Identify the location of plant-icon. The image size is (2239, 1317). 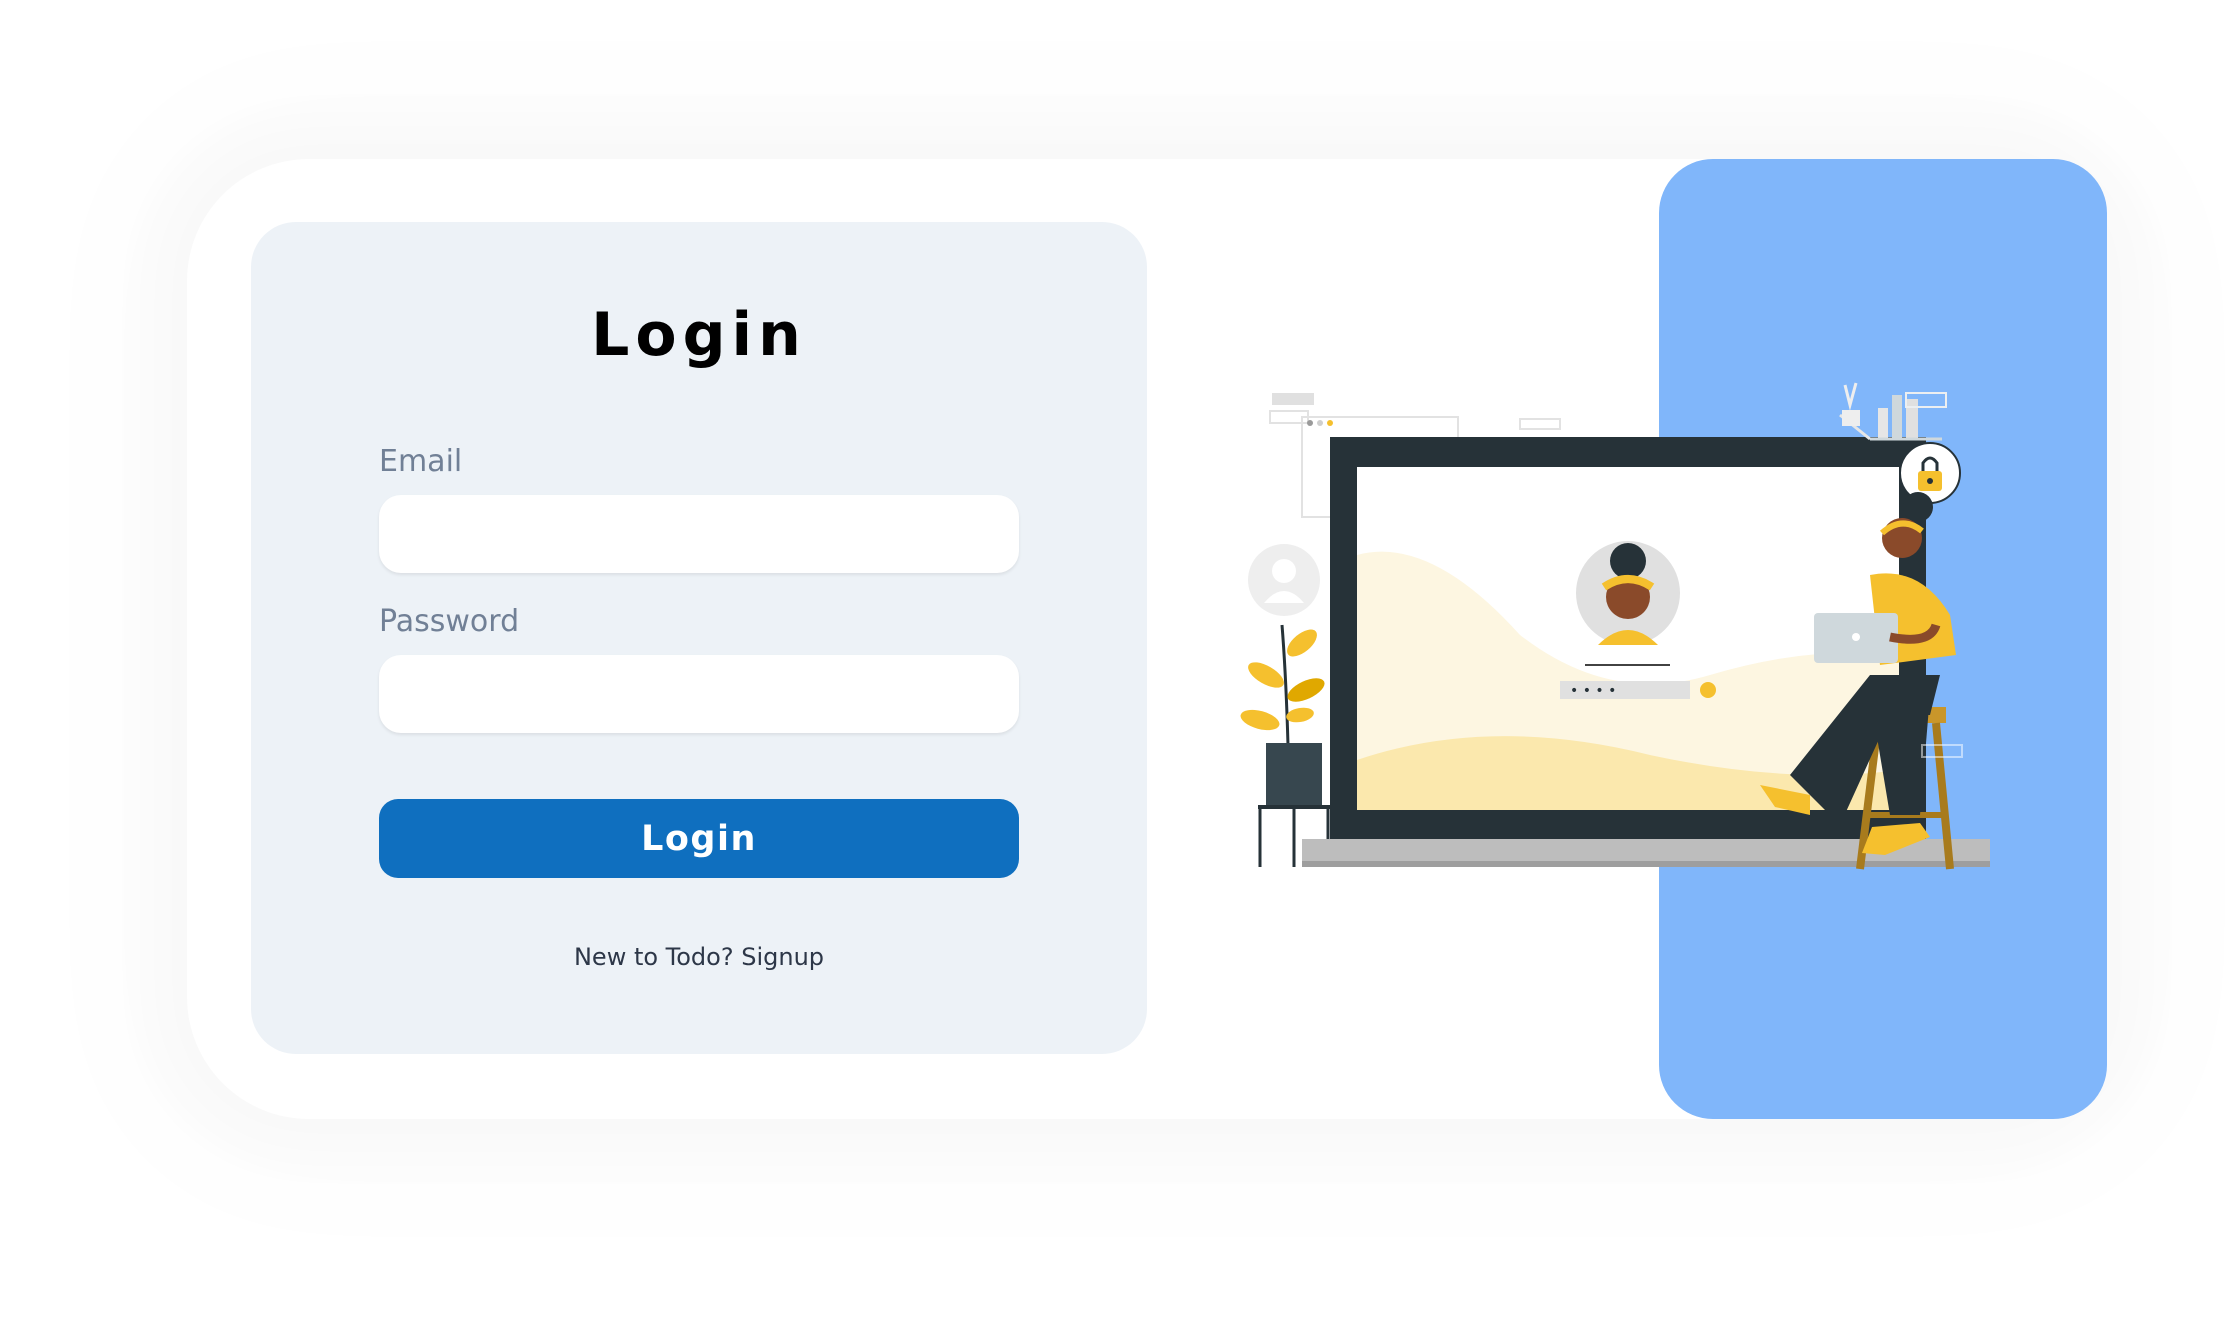
(1285, 745).